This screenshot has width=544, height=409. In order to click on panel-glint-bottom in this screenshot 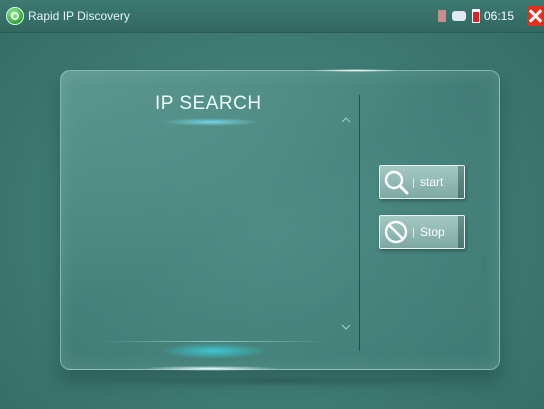, I will do `click(211, 368)`.